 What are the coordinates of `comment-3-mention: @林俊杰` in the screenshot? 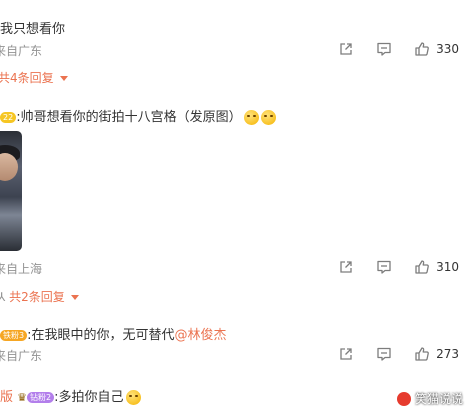 It's located at (200, 335).